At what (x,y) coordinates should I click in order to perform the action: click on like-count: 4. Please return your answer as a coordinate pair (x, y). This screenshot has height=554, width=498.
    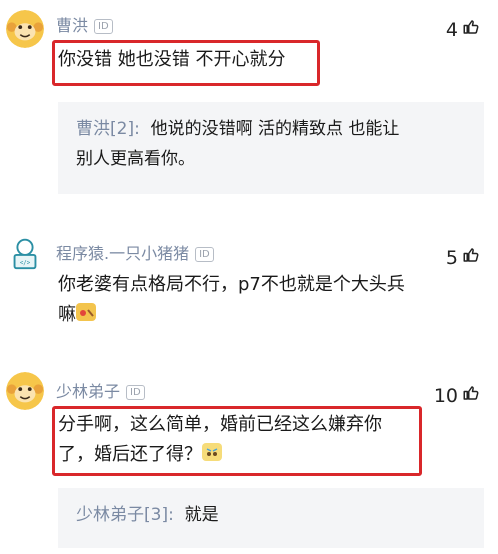
    Looking at the image, I should click on (451, 29).